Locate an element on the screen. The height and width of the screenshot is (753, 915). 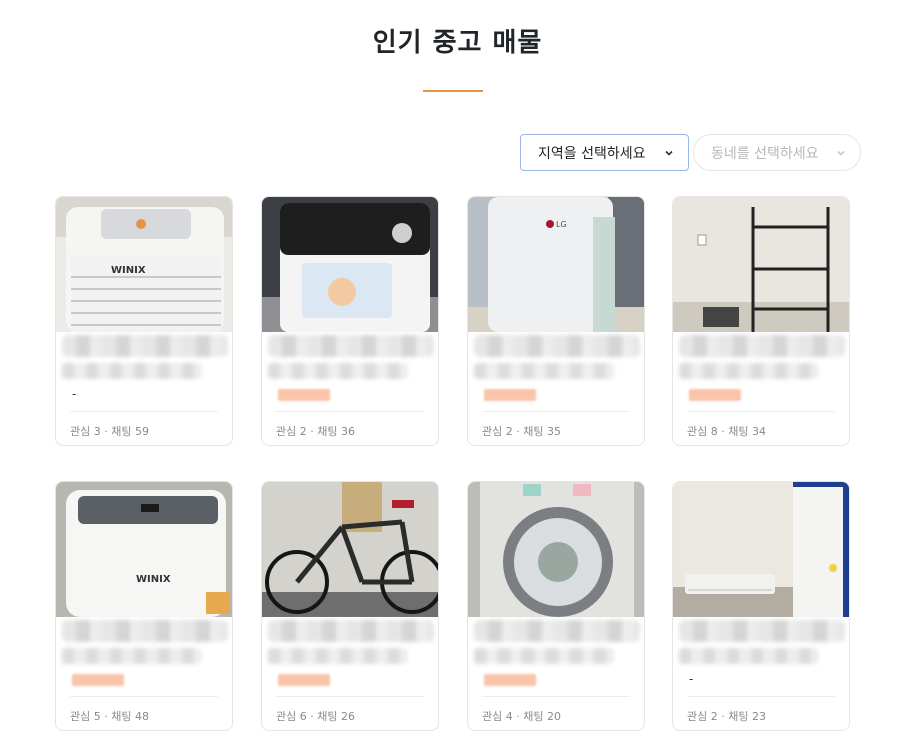
product-card: 관심 8 · 채팅 34 is located at coordinates (761, 321).